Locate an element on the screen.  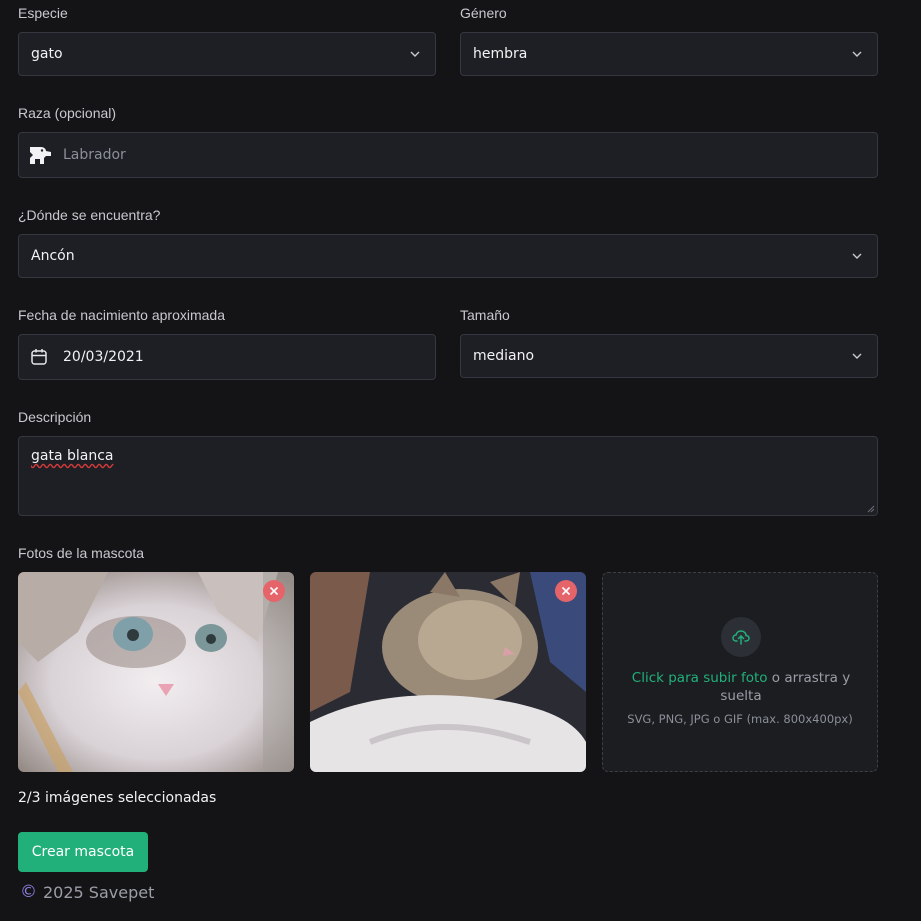
resize-handle-icon is located at coordinates (871, 509).